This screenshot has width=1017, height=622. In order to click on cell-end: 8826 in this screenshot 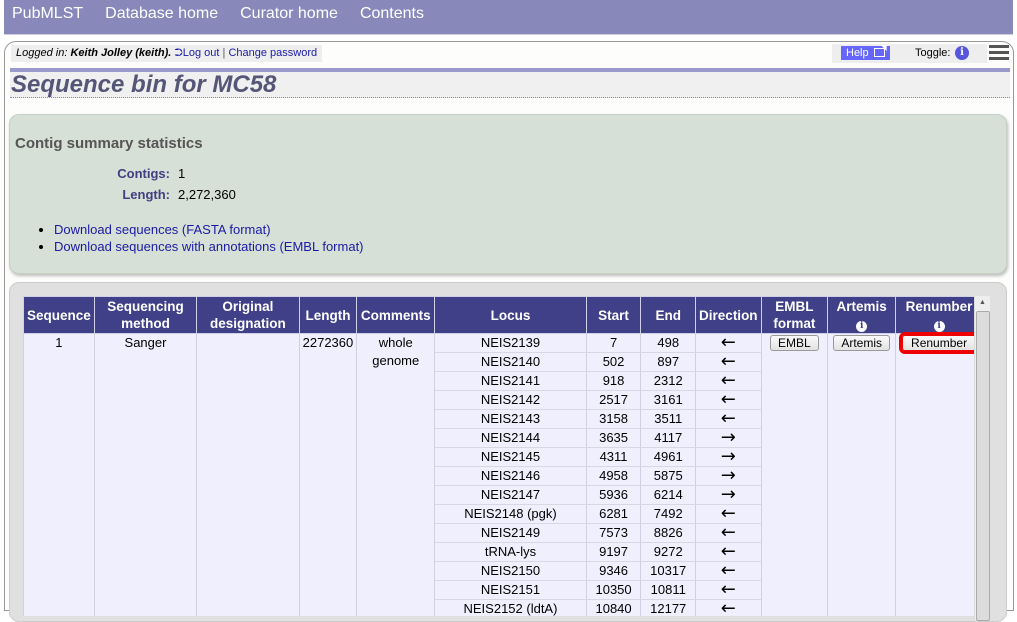, I will do `click(668, 533)`.